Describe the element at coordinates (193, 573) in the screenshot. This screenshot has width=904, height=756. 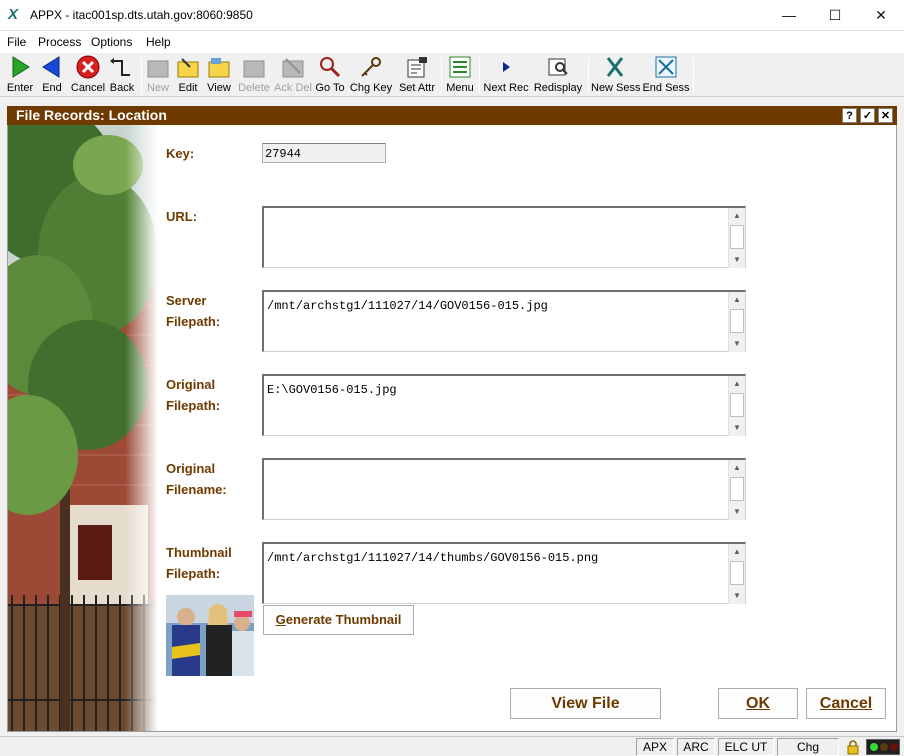
I see `thumbnail-filepath-label-line2: Filepath:` at that location.